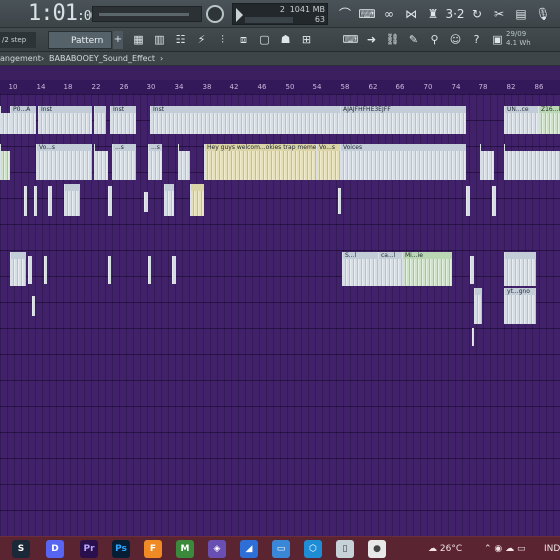 This screenshot has height=560, width=560. I want to click on pattern-selector: Pattern 1, so click(80, 47).